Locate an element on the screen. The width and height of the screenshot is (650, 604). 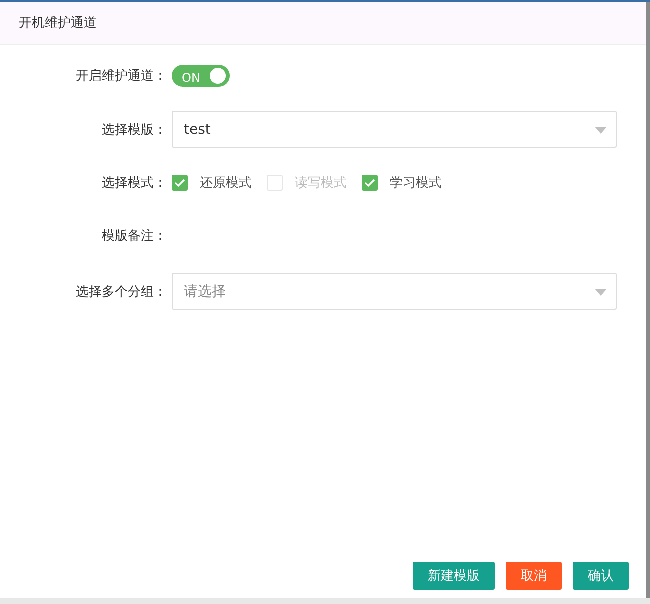
checkbox-label: 读写模式 is located at coordinates (321, 183).